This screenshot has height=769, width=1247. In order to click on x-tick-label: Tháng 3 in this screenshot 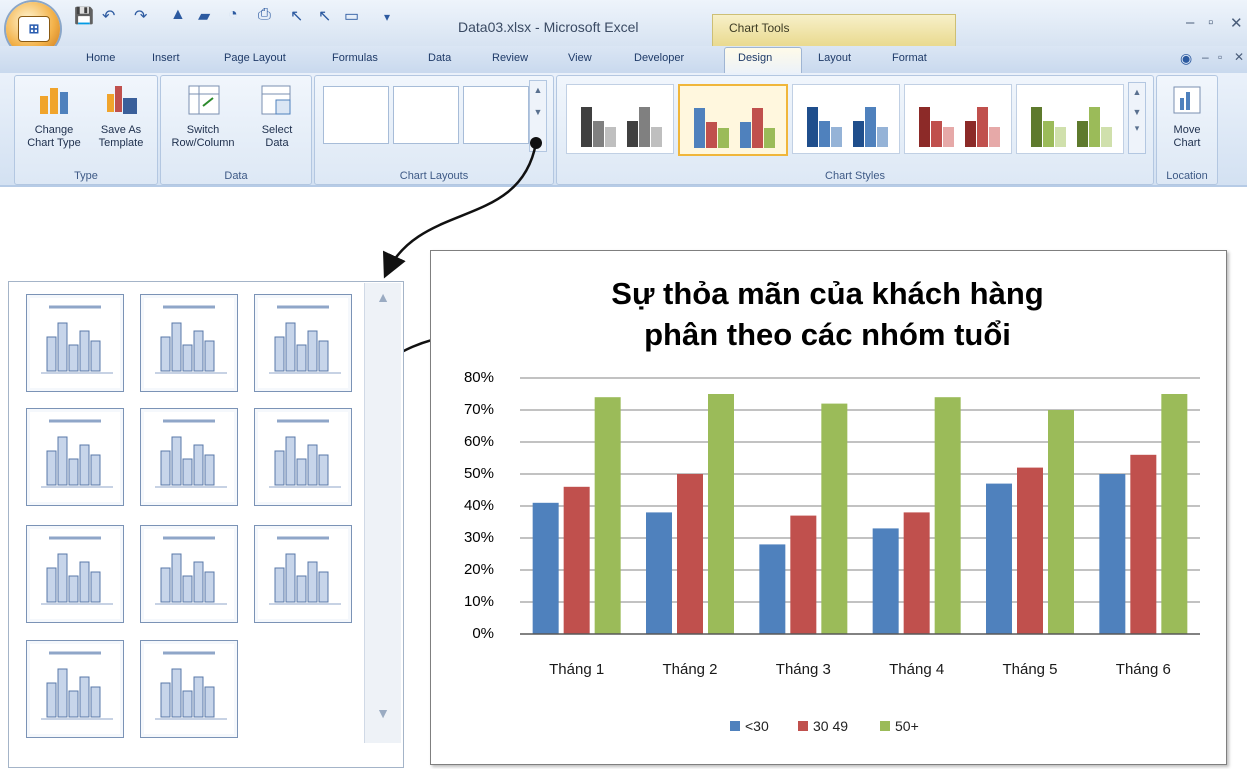, I will do `click(803, 669)`.